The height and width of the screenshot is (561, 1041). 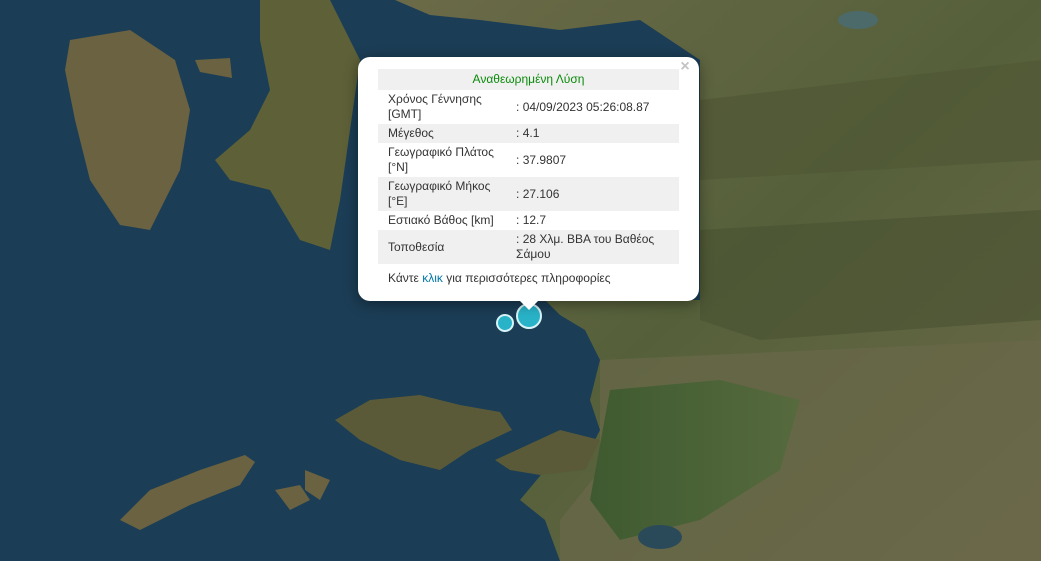 I want to click on earthquake-marker-small, so click(x=505, y=323).